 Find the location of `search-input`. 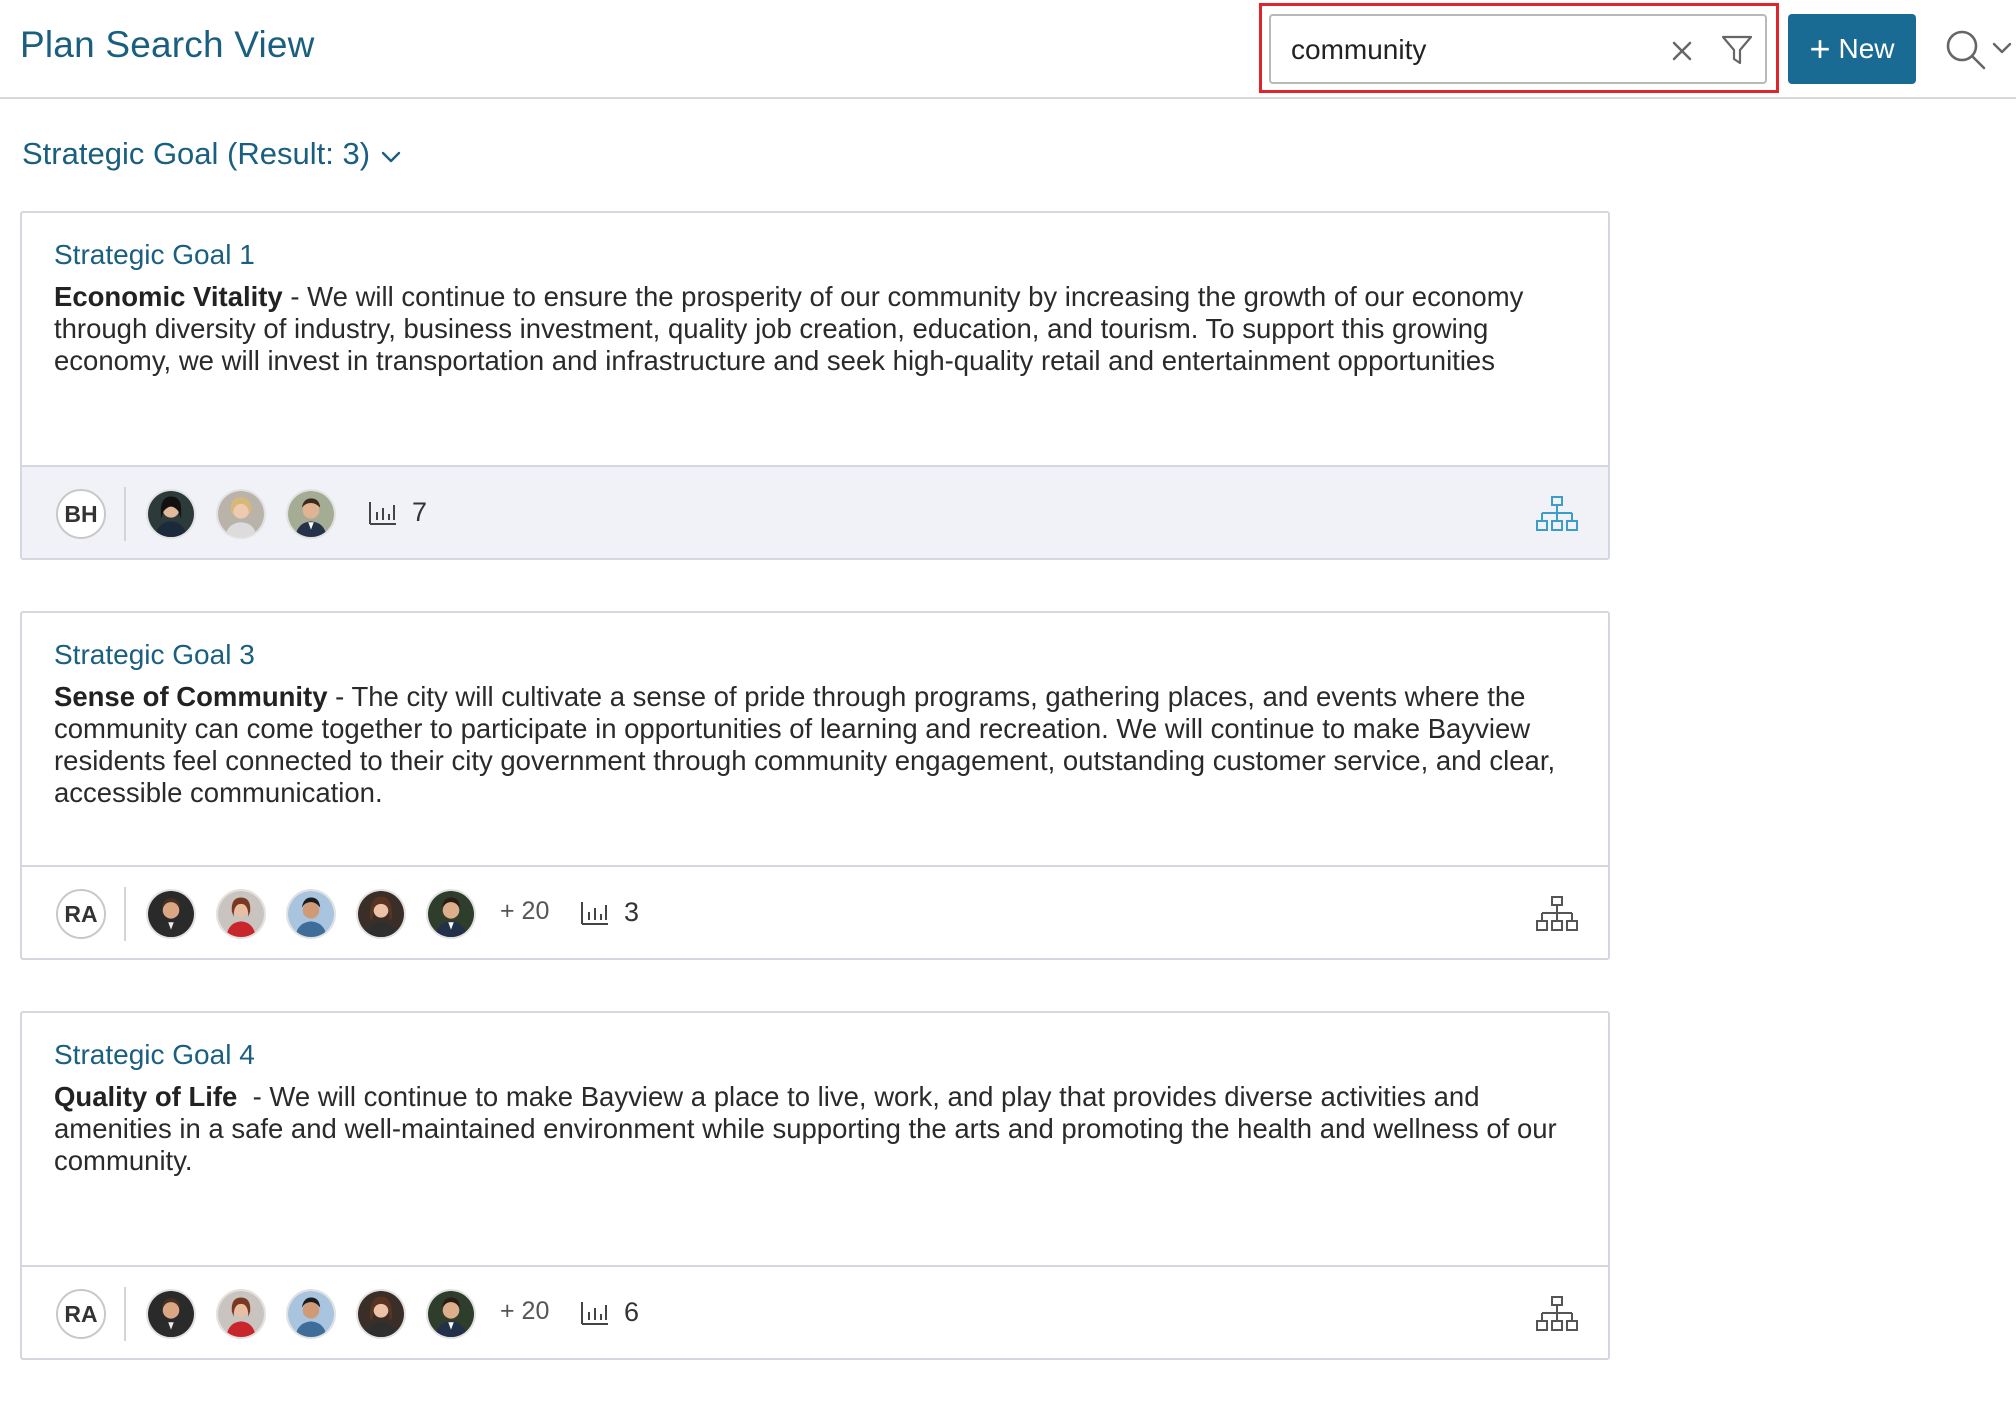

search-input is located at coordinates (1471, 50).